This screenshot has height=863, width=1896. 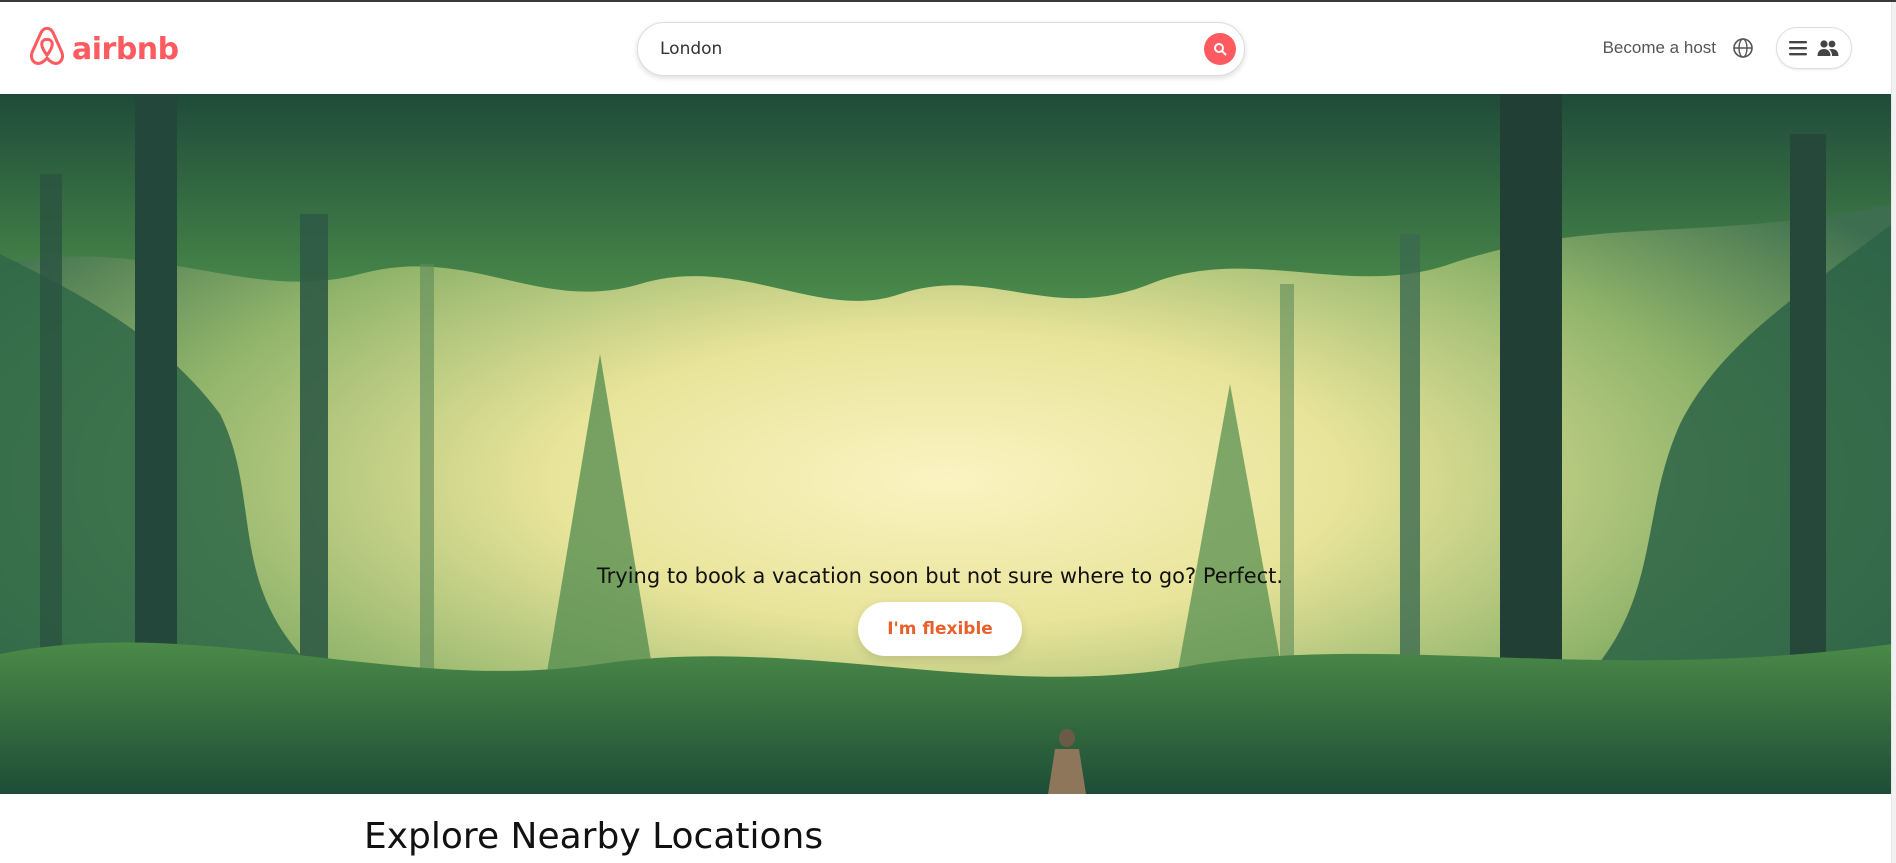 What do you see at coordinates (1659, 48) in the screenshot?
I see `become-host-link: Become a host` at bounding box center [1659, 48].